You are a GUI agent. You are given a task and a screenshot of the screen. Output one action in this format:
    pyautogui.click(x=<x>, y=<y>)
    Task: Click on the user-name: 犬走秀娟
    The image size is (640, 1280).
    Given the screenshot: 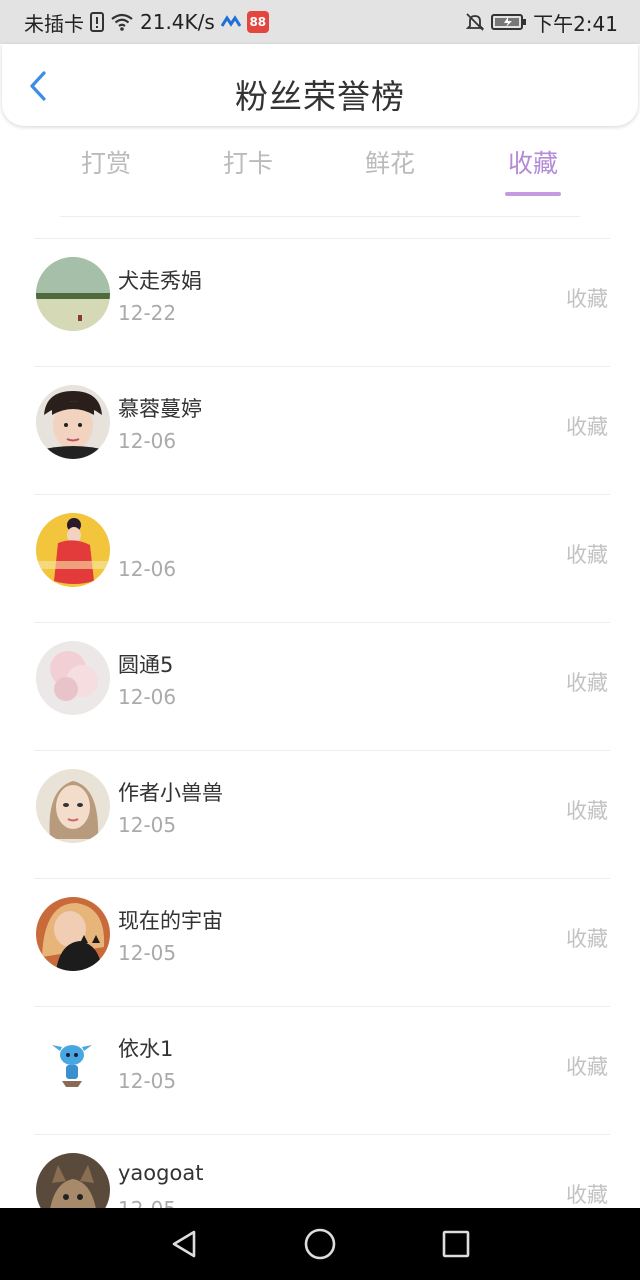 What is the action you would take?
    pyautogui.click(x=160, y=281)
    